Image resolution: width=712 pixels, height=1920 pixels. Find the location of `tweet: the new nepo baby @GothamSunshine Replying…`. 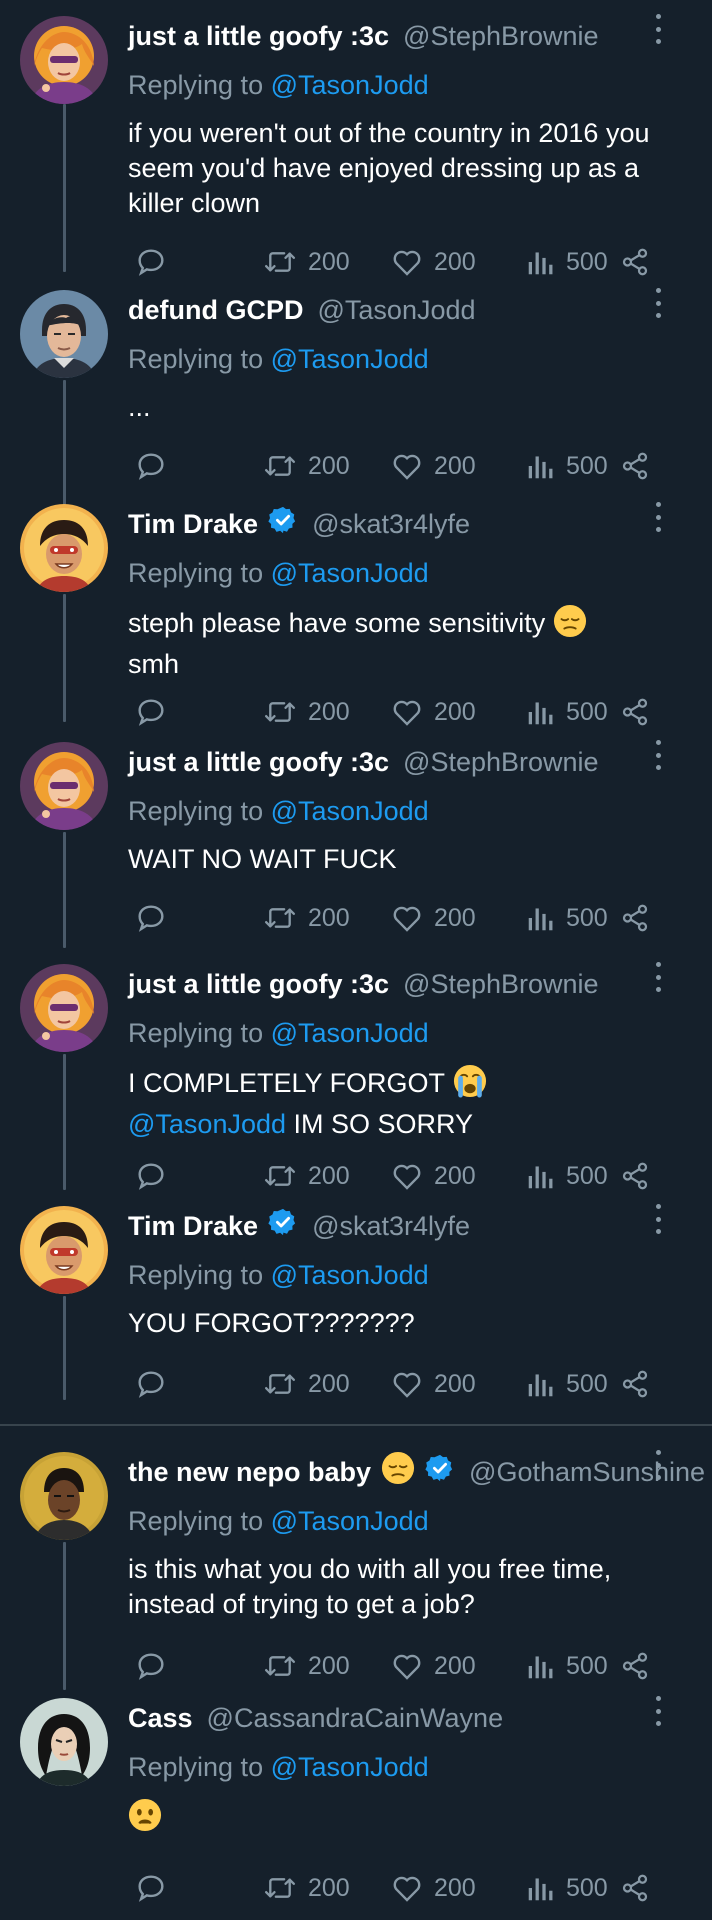

tweet: the new nepo baby @GothamSunshine Replying… is located at coordinates (356, 1565).